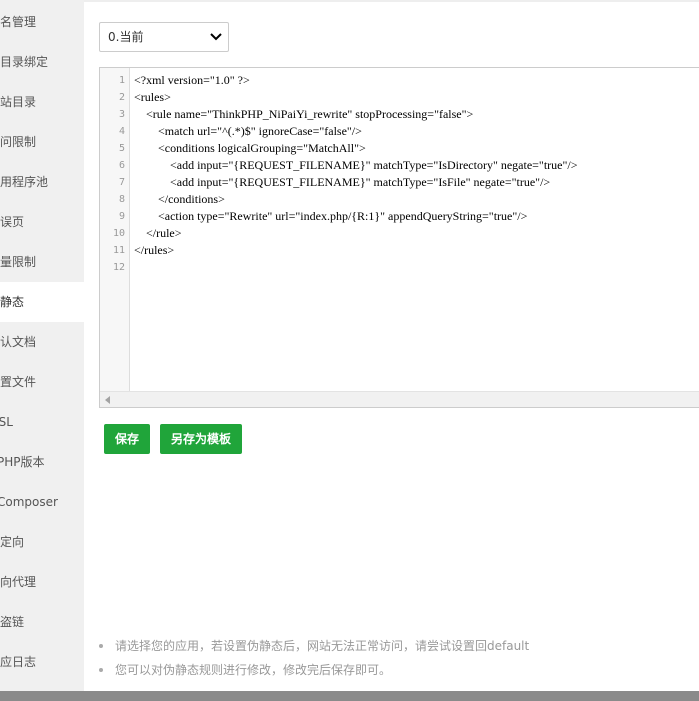 The width and height of the screenshot is (699, 701). What do you see at coordinates (42, 382) in the screenshot?
I see `sidebar-item-config-file: 配置文件` at bounding box center [42, 382].